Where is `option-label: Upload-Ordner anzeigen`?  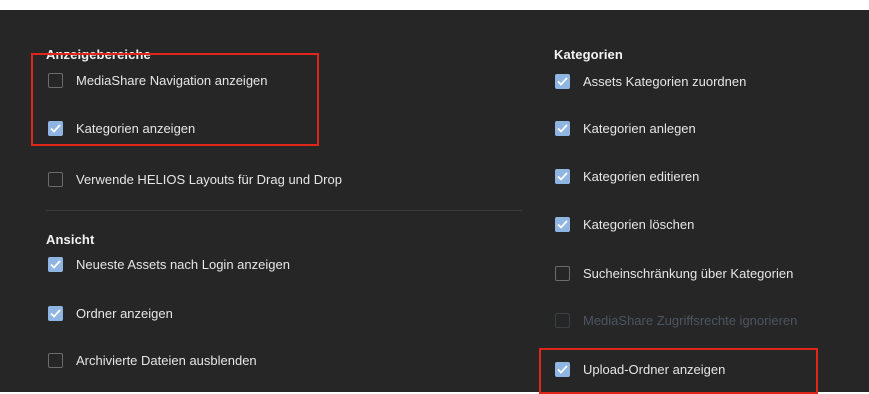
option-label: Upload-Ordner anzeigen is located at coordinates (654, 369).